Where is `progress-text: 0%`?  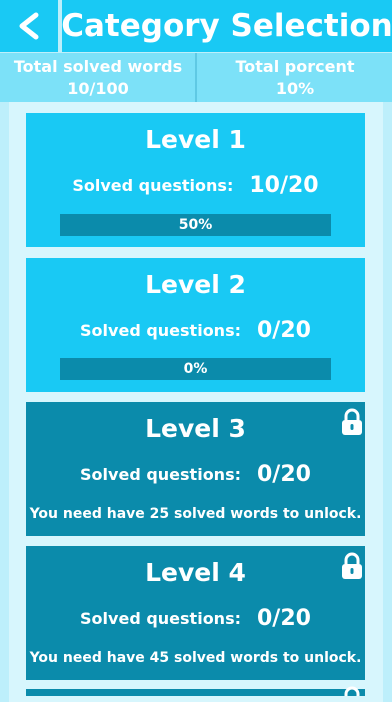
progress-text: 0% is located at coordinates (195, 369).